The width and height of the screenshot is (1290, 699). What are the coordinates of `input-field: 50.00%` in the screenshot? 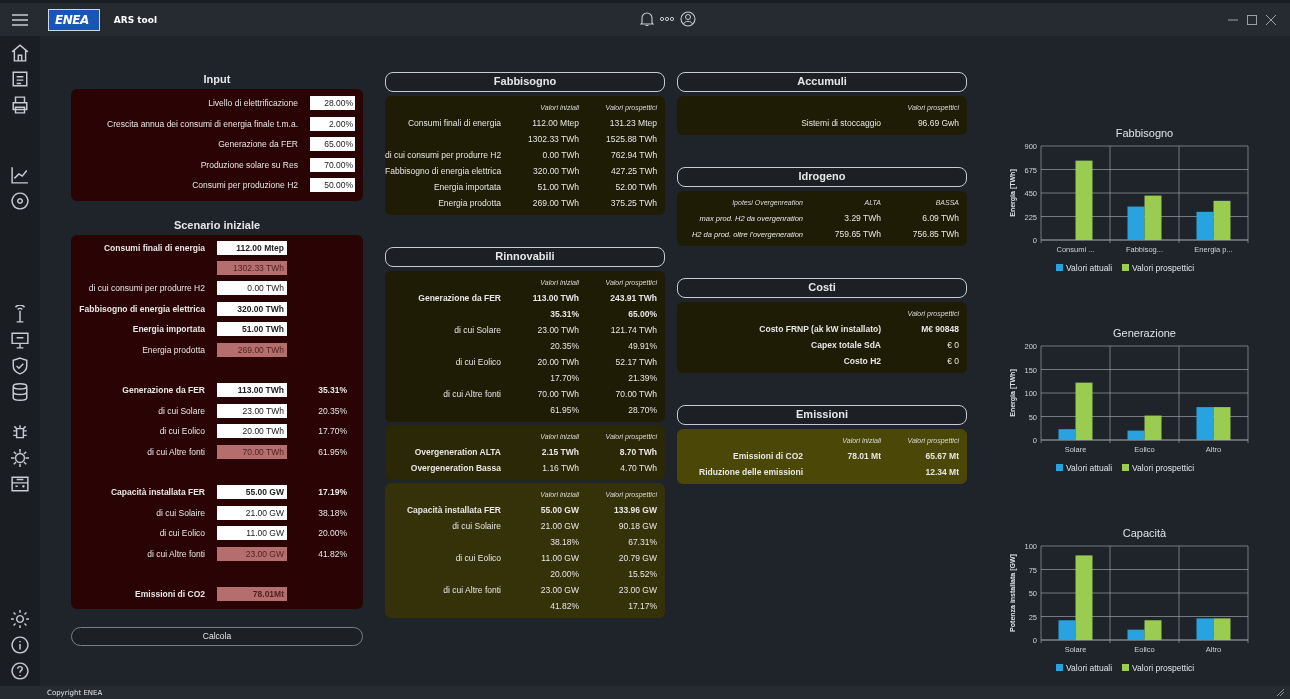 It's located at (332, 185).